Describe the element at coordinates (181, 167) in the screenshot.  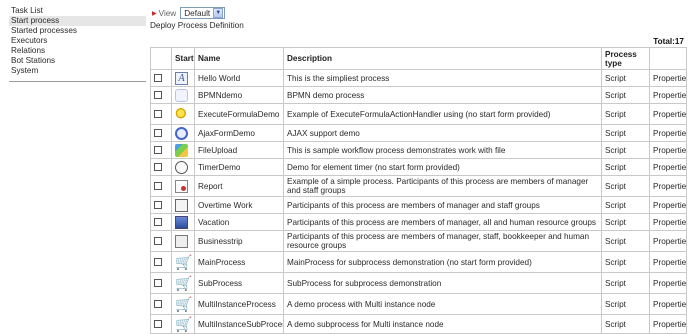
I see `timer-icon` at that location.